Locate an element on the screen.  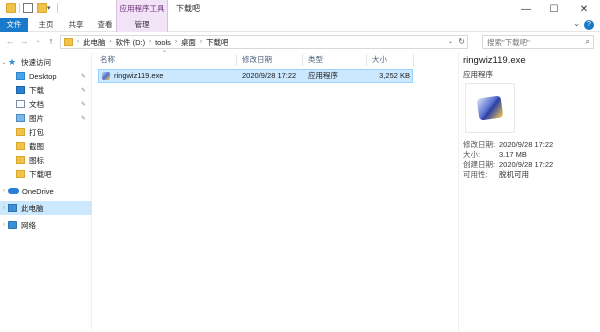
property-row: 创建日期: 2020/9/28 17:22 is located at coordinates (508, 165).